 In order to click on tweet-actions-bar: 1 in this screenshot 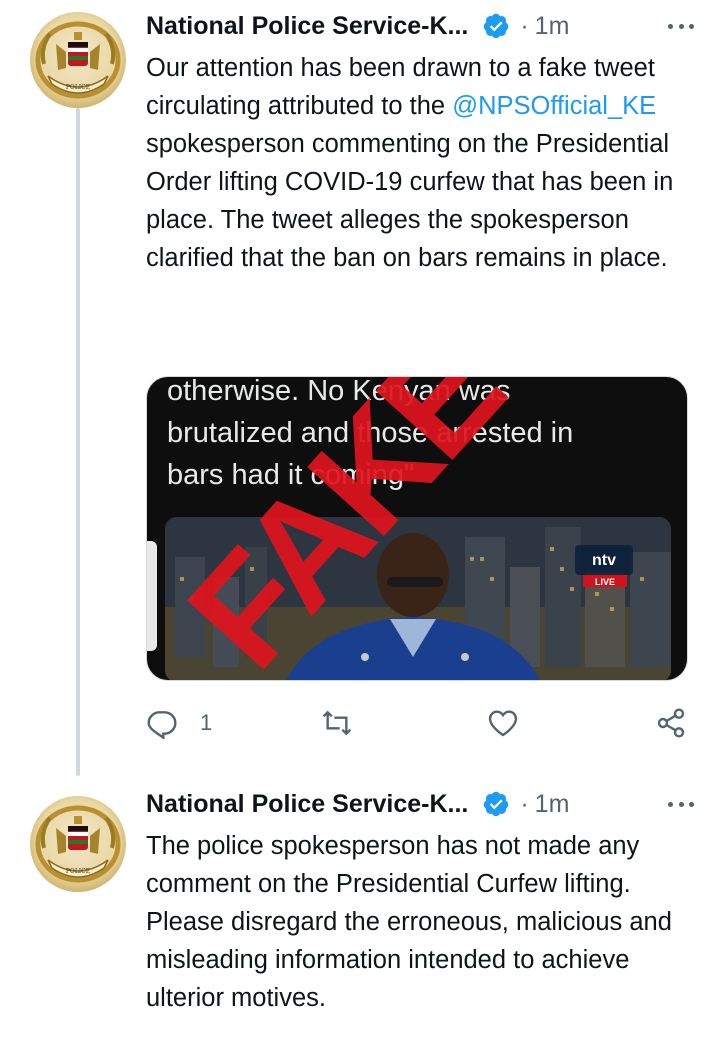, I will do `click(418, 723)`.